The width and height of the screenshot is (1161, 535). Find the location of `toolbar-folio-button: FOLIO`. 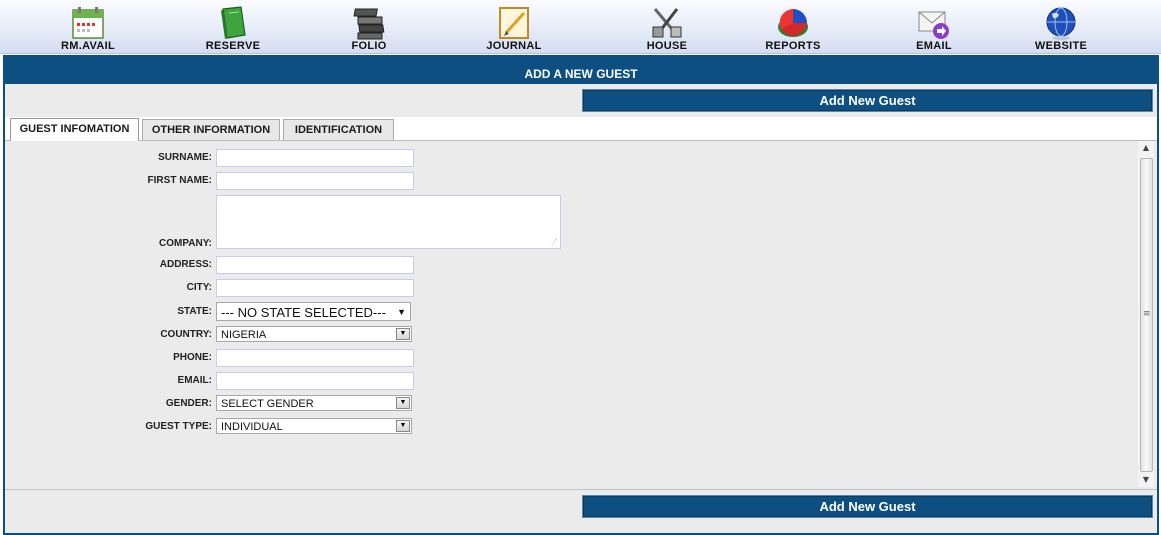

toolbar-folio-button: FOLIO is located at coordinates (369, 27).